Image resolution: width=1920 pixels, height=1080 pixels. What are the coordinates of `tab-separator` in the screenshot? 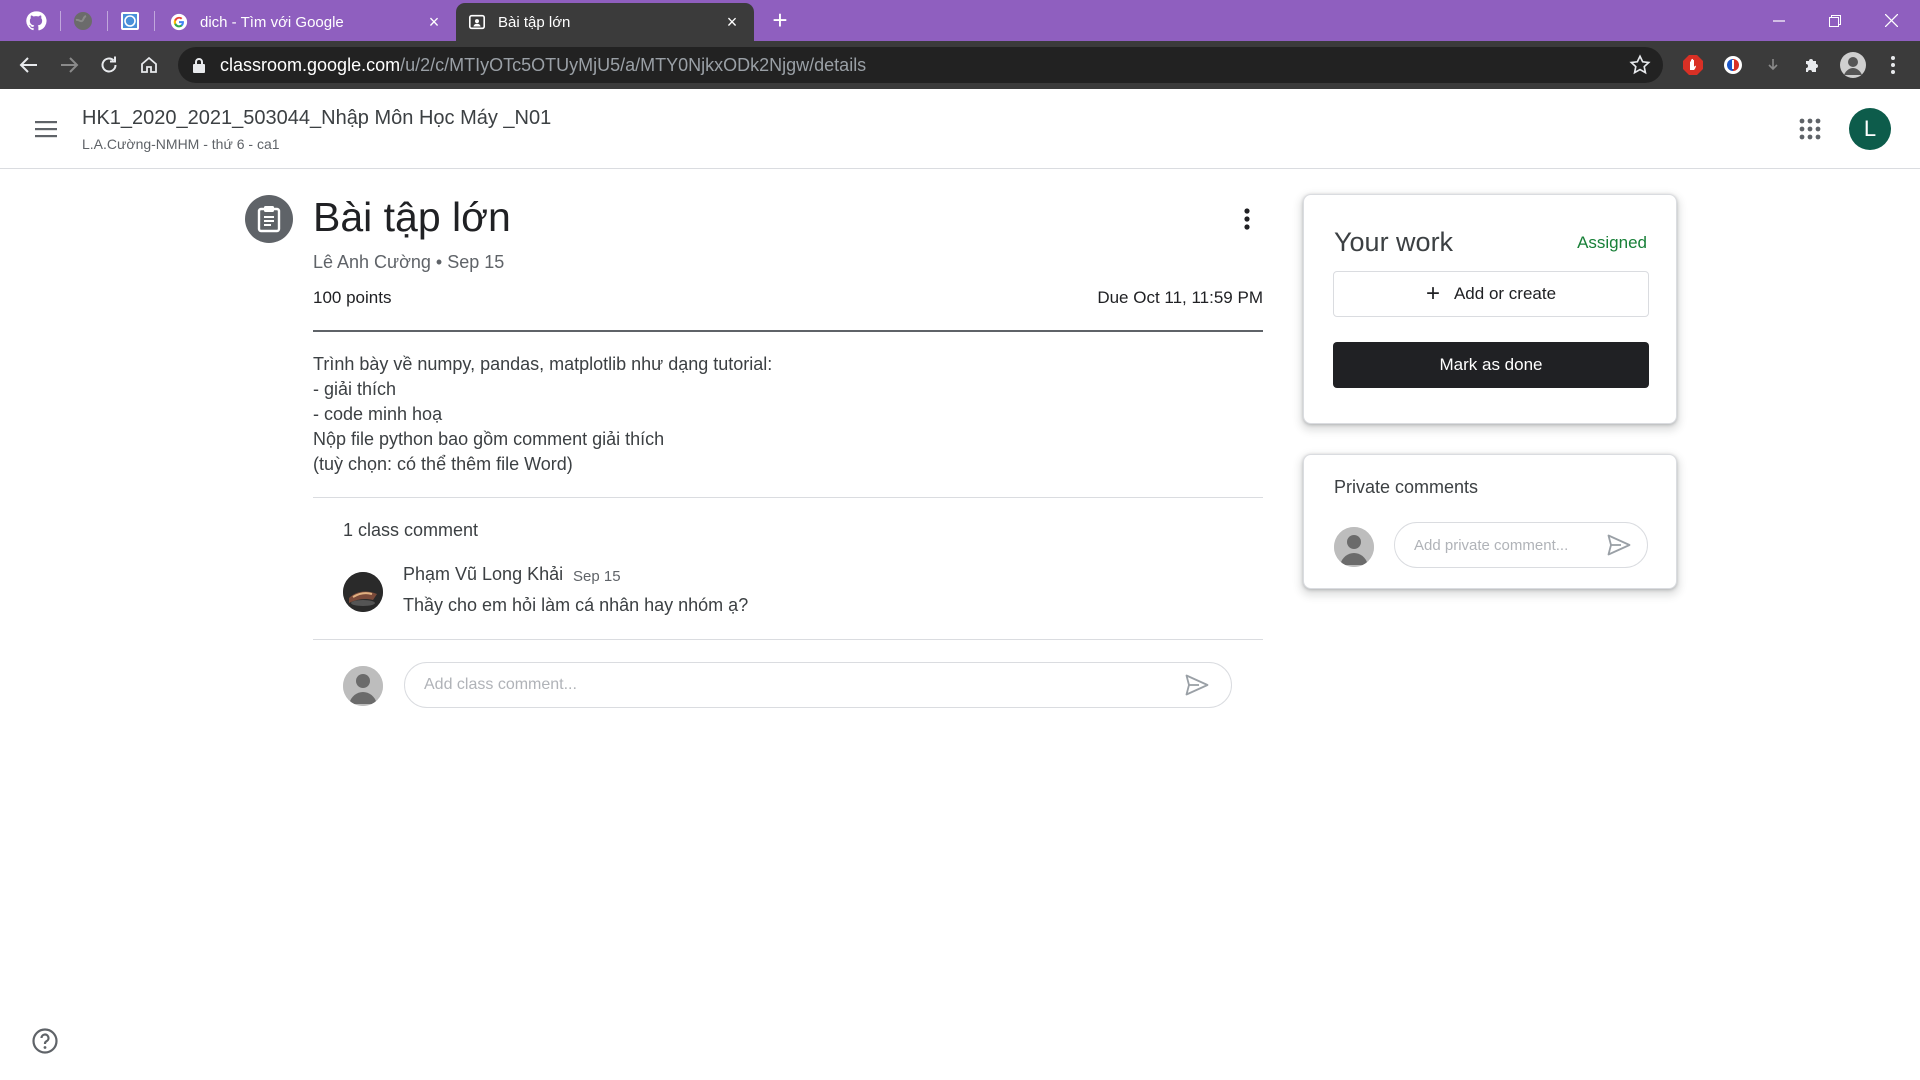 It's located at (154, 21).